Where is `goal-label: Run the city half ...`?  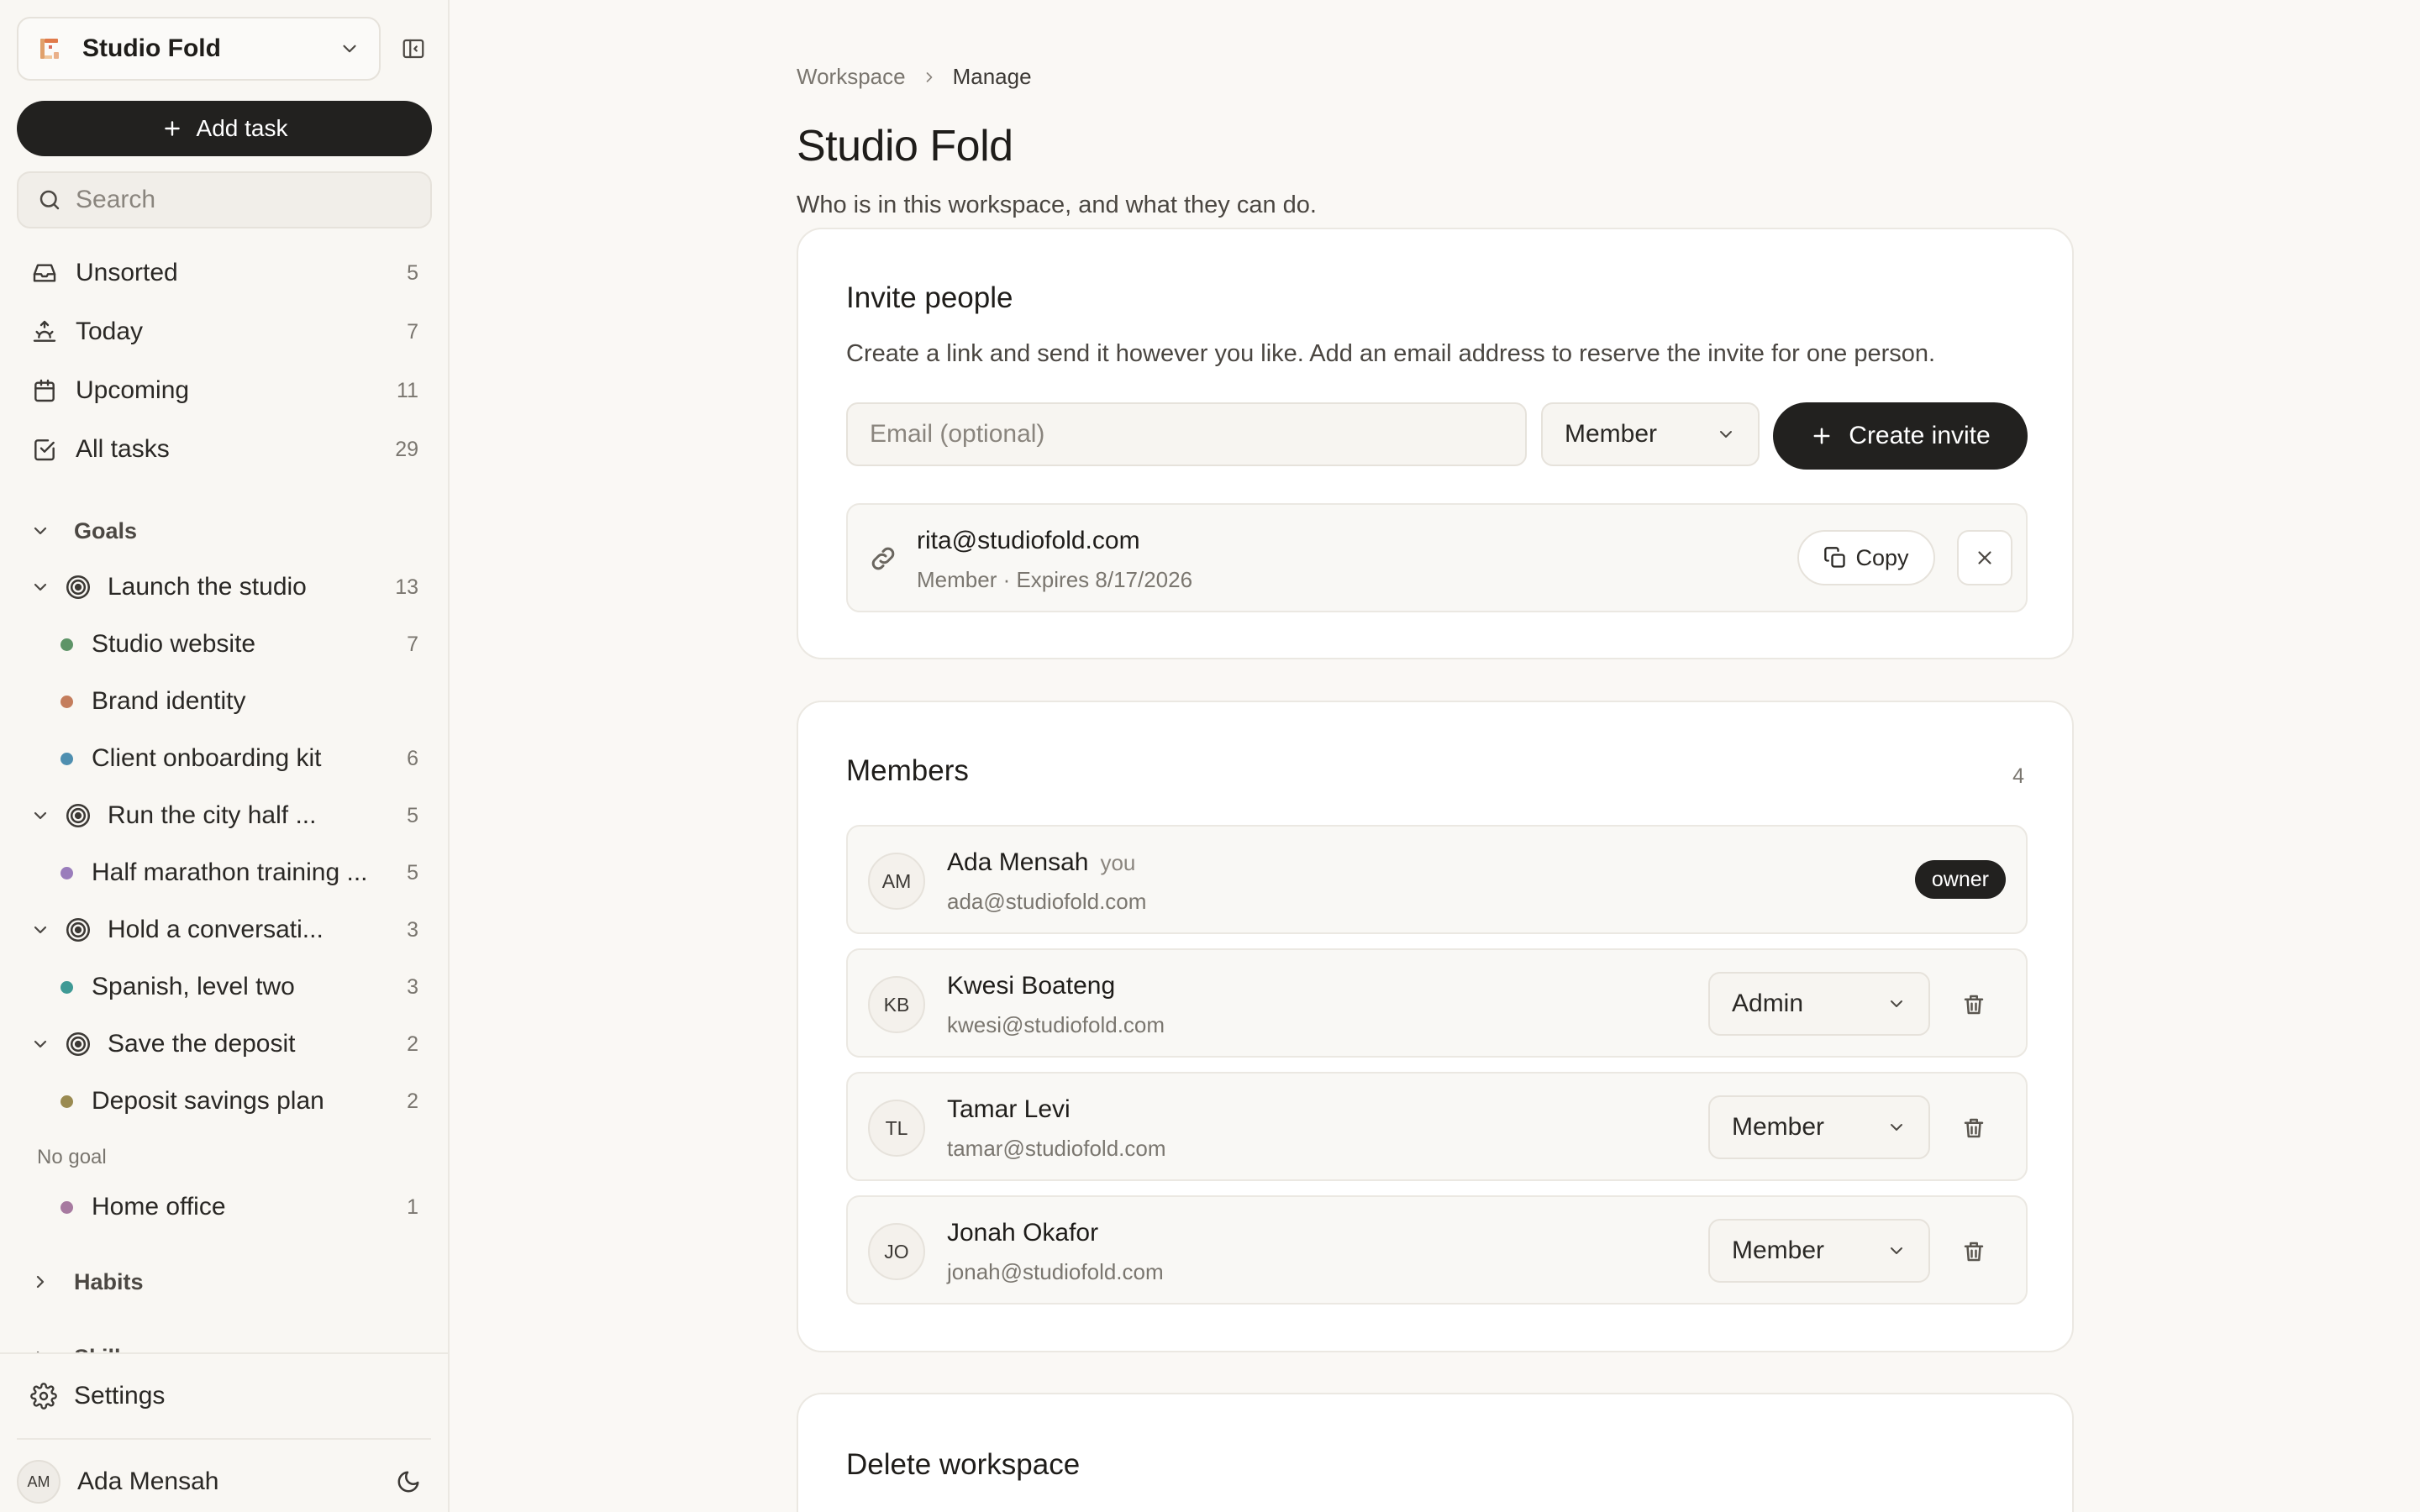 goal-label: Run the city half ... is located at coordinates (212, 815).